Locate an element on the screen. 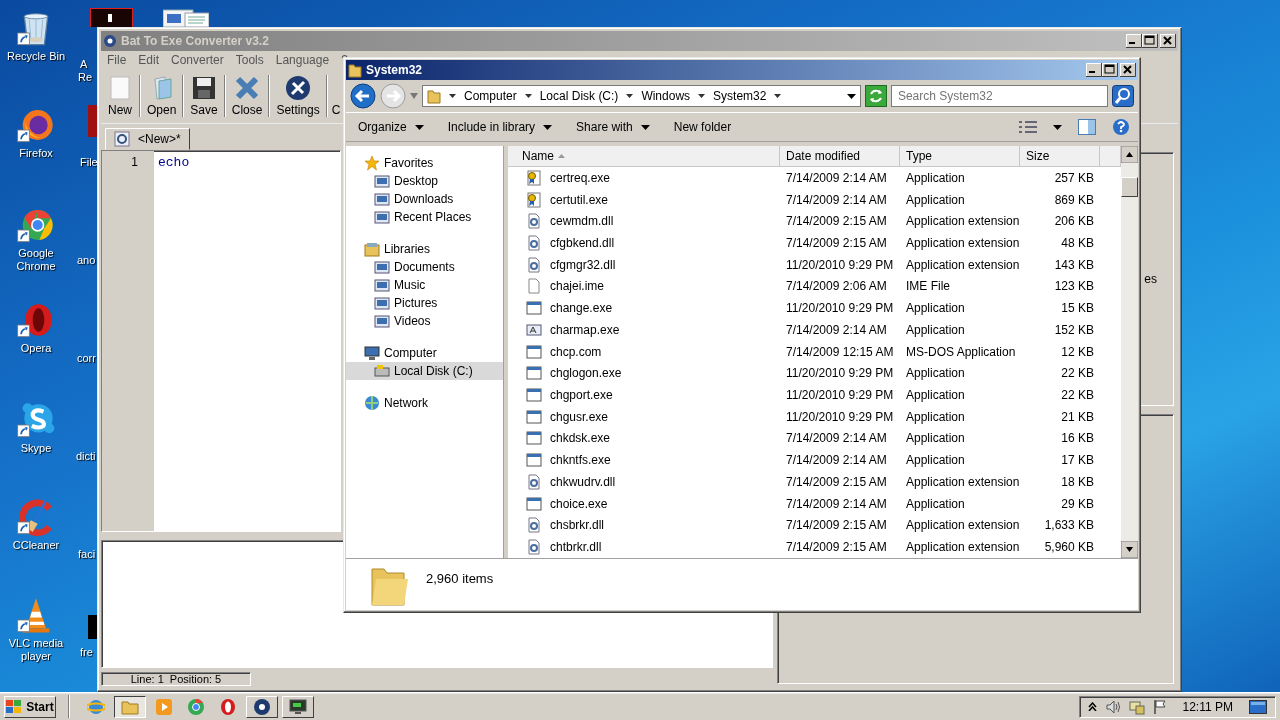  file-name: chkntfs.exe is located at coordinates (580, 460).